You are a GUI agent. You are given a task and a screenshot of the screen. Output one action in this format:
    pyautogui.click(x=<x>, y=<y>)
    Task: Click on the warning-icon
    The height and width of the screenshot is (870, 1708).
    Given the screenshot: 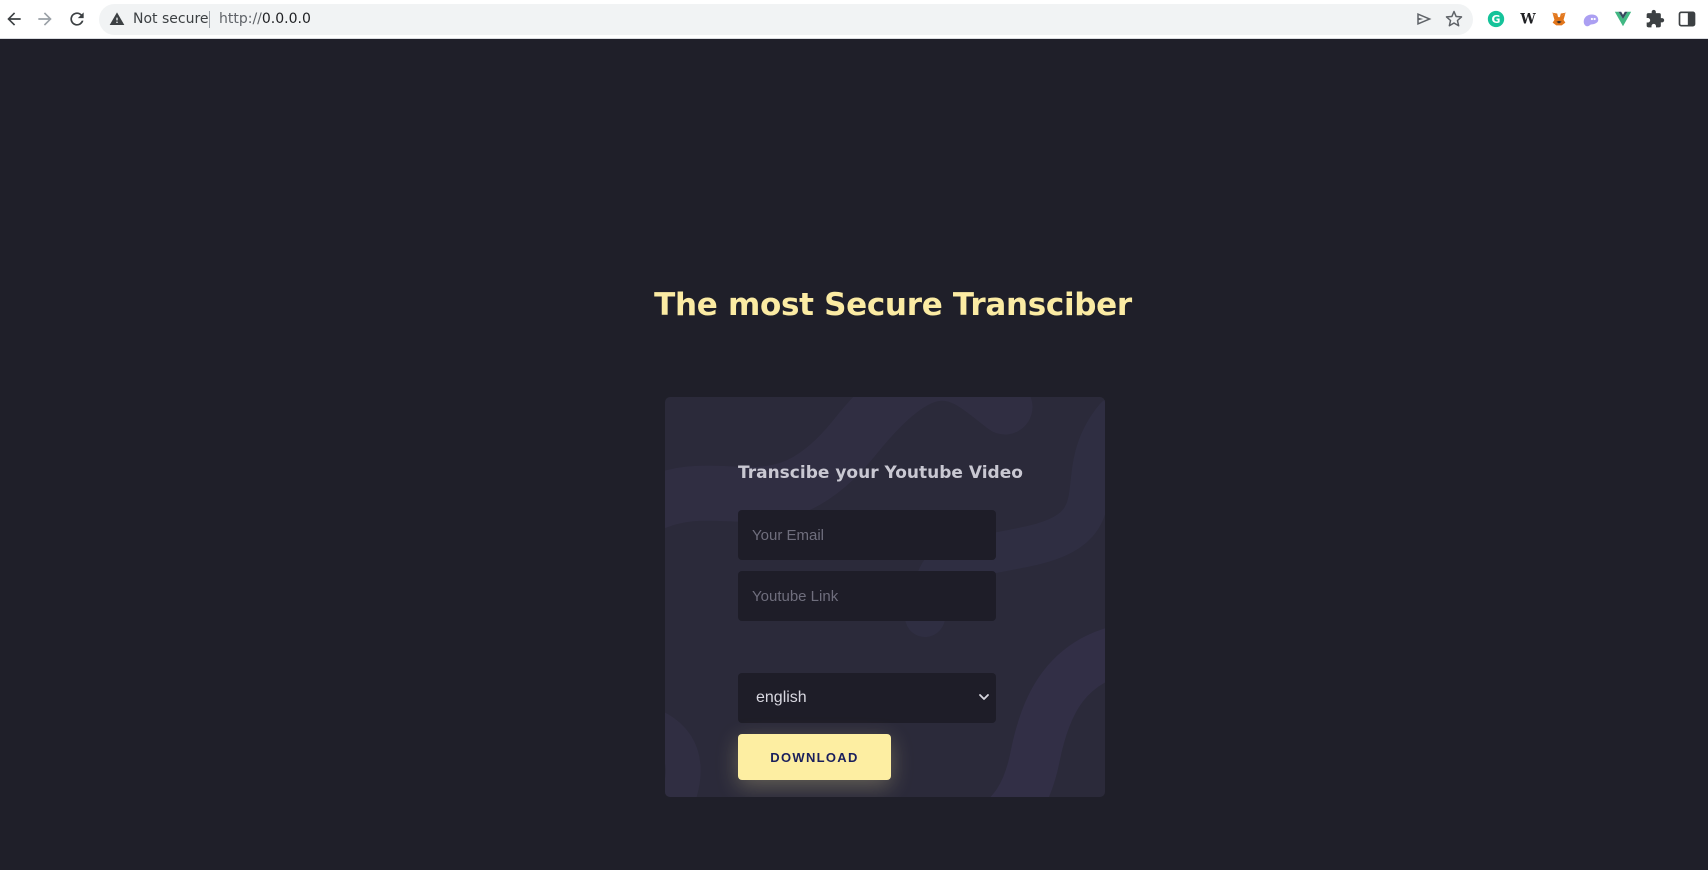 What is the action you would take?
    pyautogui.click(x=117, y=18)
    